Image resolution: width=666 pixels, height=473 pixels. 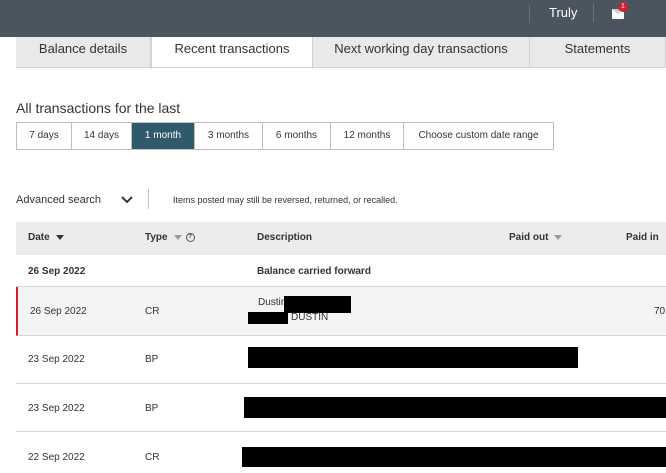 I want to click on user-name: Truly, so click(x=552, y=14).